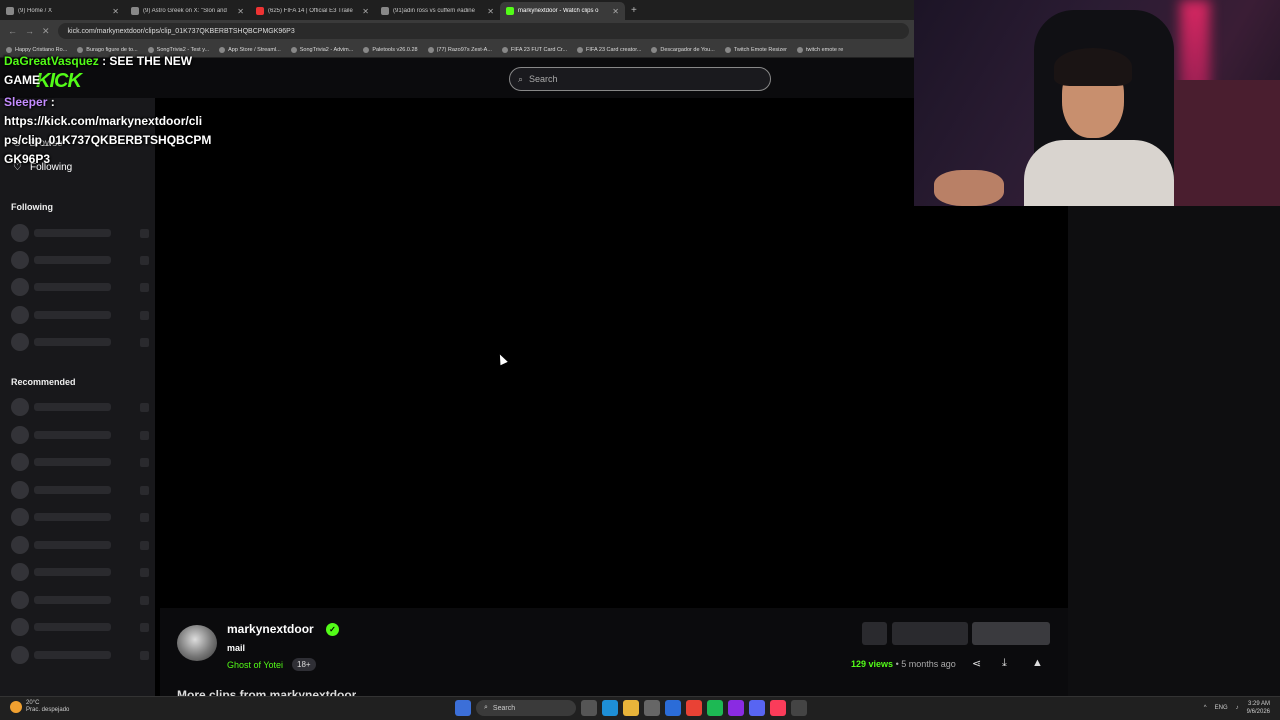 Image resolution: width=1280 pixels, height=720 pixels. Describe the element at coordinates (504, 708) in the screenshot. I see `taskbar-search-label: Search` at that location.